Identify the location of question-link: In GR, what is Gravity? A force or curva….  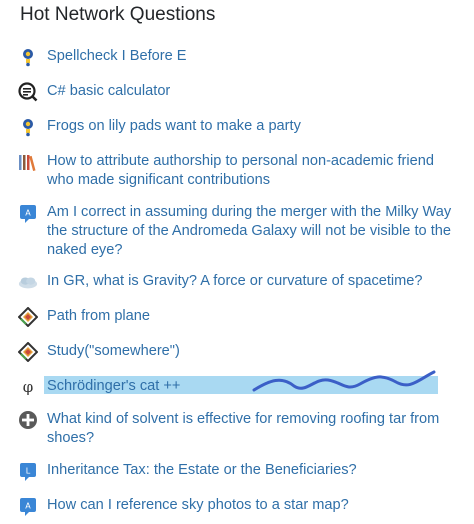
(235, 281).